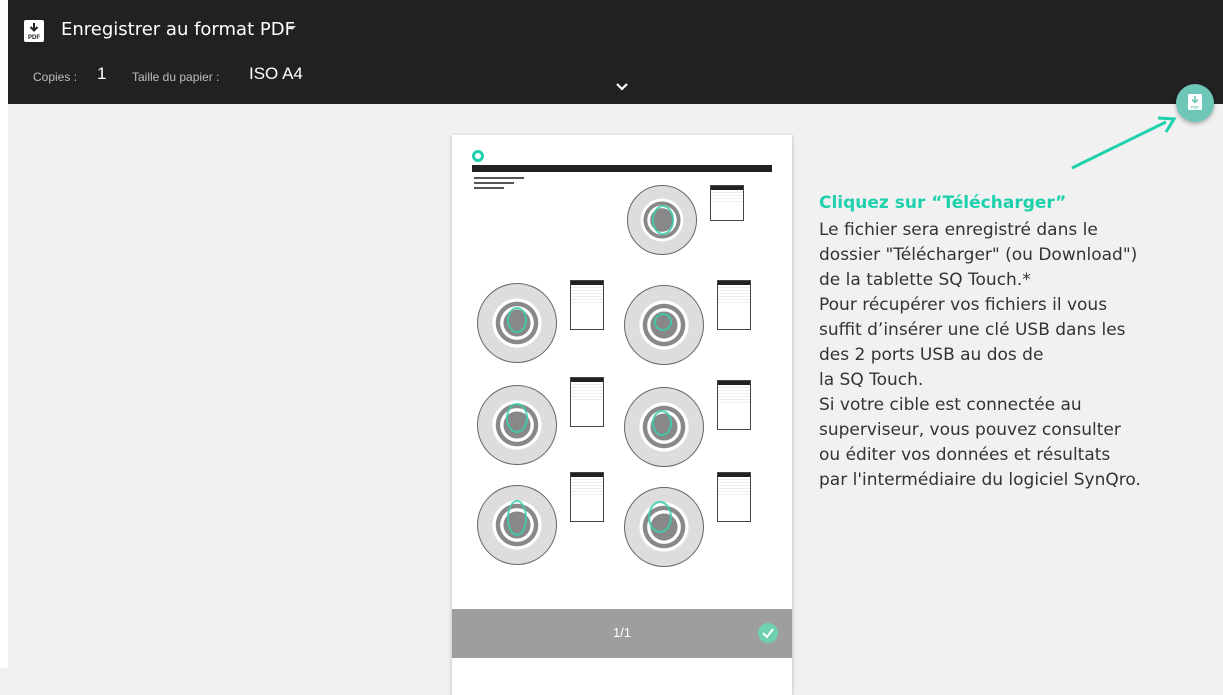 The width and height of the screenshot is (1223, 695). What do you see at coordinates (727, 203) in the screenshot?
I see `summary-table` at bounding box center [727, 203].